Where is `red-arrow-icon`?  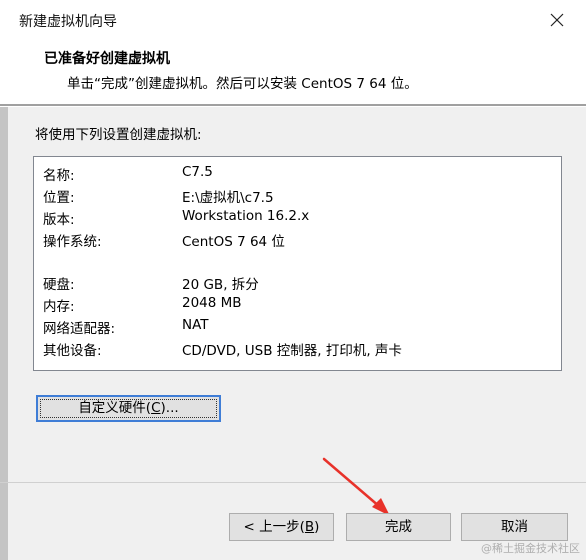 red-arrow-icon is located at coordinates (356, 486).